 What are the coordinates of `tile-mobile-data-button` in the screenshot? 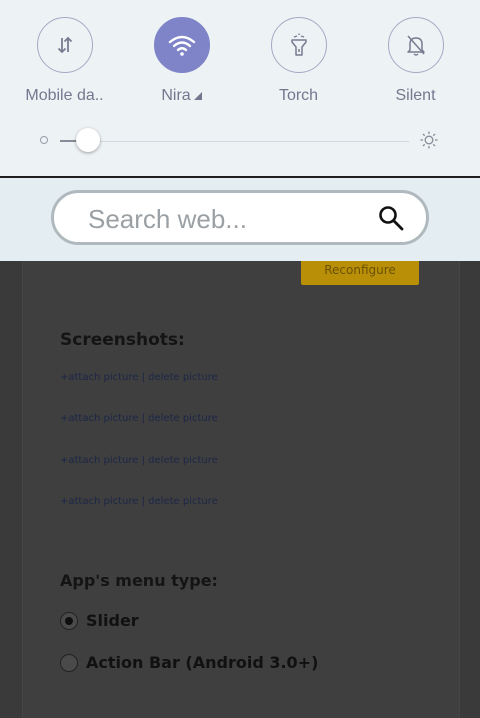 It's located at (64, 45).